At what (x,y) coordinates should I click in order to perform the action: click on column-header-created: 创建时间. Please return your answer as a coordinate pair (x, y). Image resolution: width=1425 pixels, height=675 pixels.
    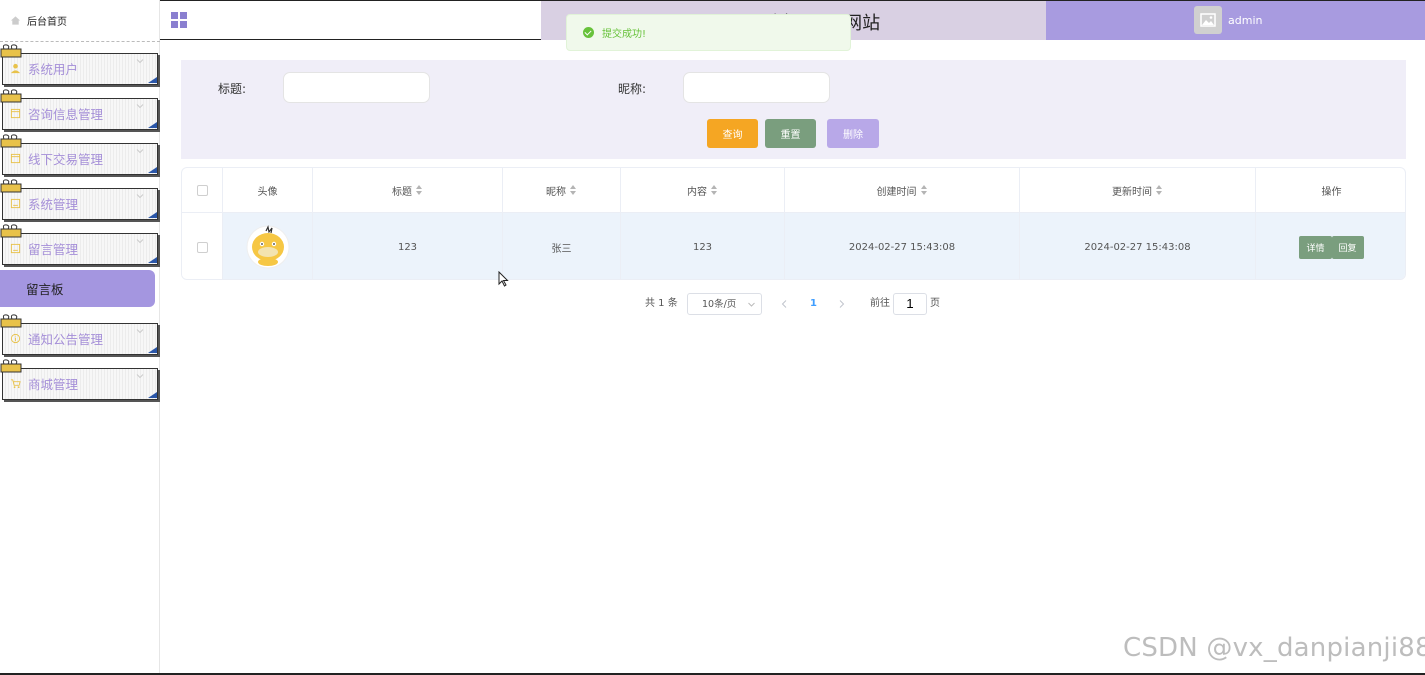
    Looking at the image, I should click on (902, 190).